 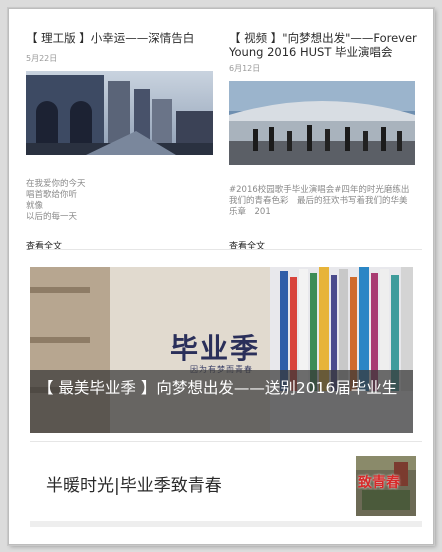 I want to click on article-title: 【 理工版 】小幸运——深情告白, so click(x=121, y=38).